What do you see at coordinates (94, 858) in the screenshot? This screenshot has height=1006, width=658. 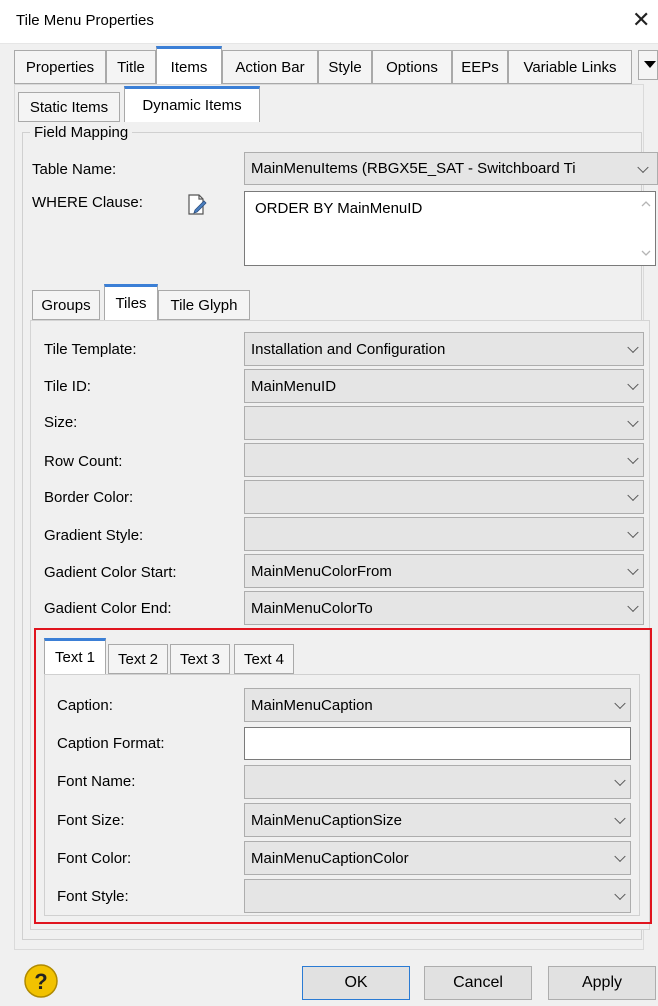 I see `font-color-label: Font Color:` at bounding box center [94, 858].